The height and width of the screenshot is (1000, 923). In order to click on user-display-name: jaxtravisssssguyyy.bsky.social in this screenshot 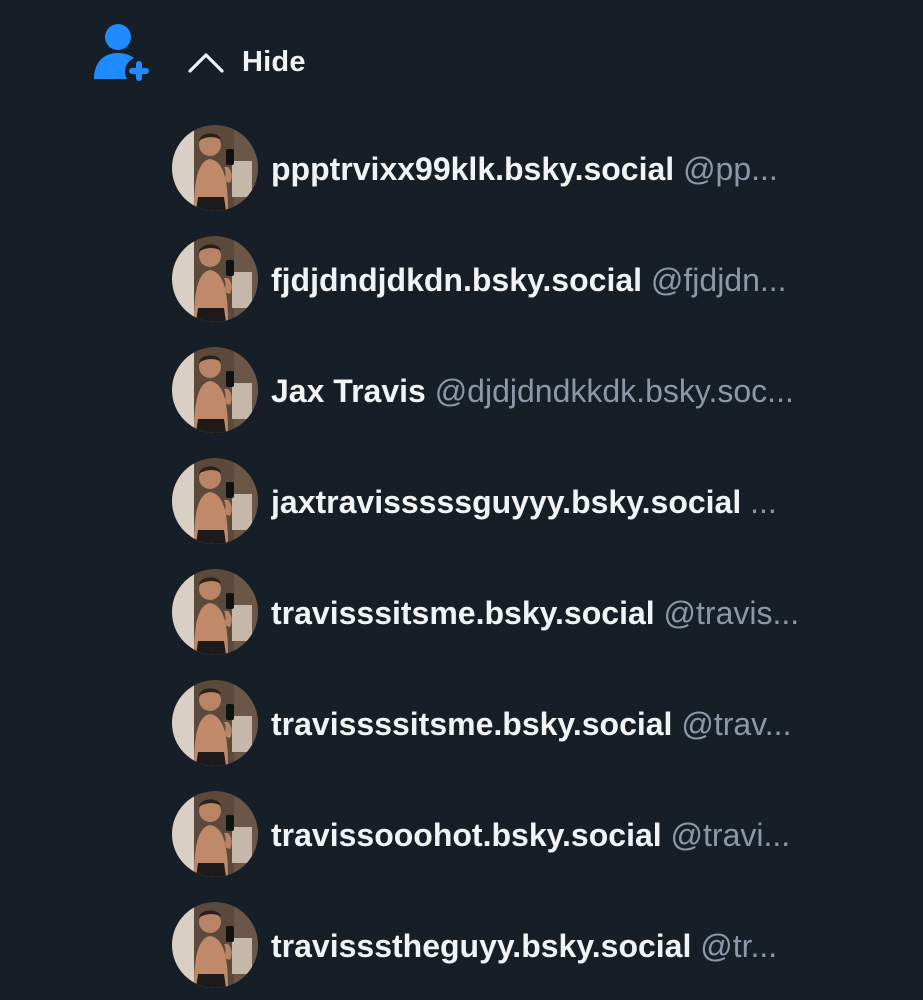, I will do `click(506, 502)`.